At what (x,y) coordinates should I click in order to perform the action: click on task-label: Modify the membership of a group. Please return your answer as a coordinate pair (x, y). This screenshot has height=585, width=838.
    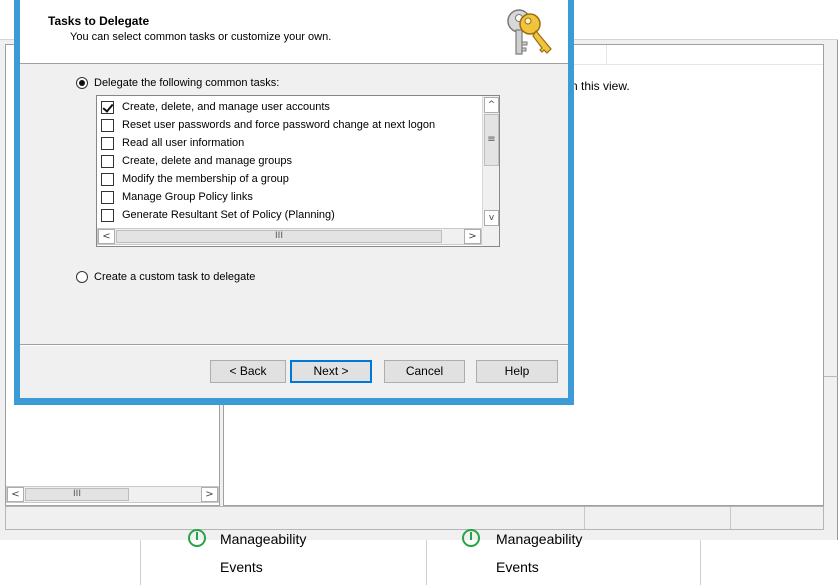
    Looking at the image, I should click on (205, 179).